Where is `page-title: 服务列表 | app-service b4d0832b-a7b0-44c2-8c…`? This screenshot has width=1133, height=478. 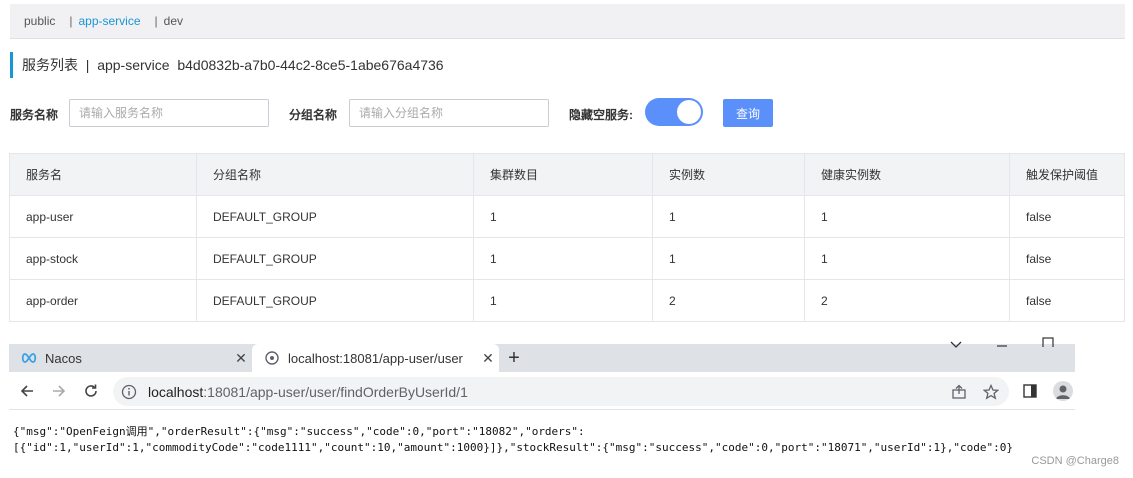
page-title: 服务列表 | app-service b4d0832b-a7b0-44c2-8c… is located at coordinates (227, 65).